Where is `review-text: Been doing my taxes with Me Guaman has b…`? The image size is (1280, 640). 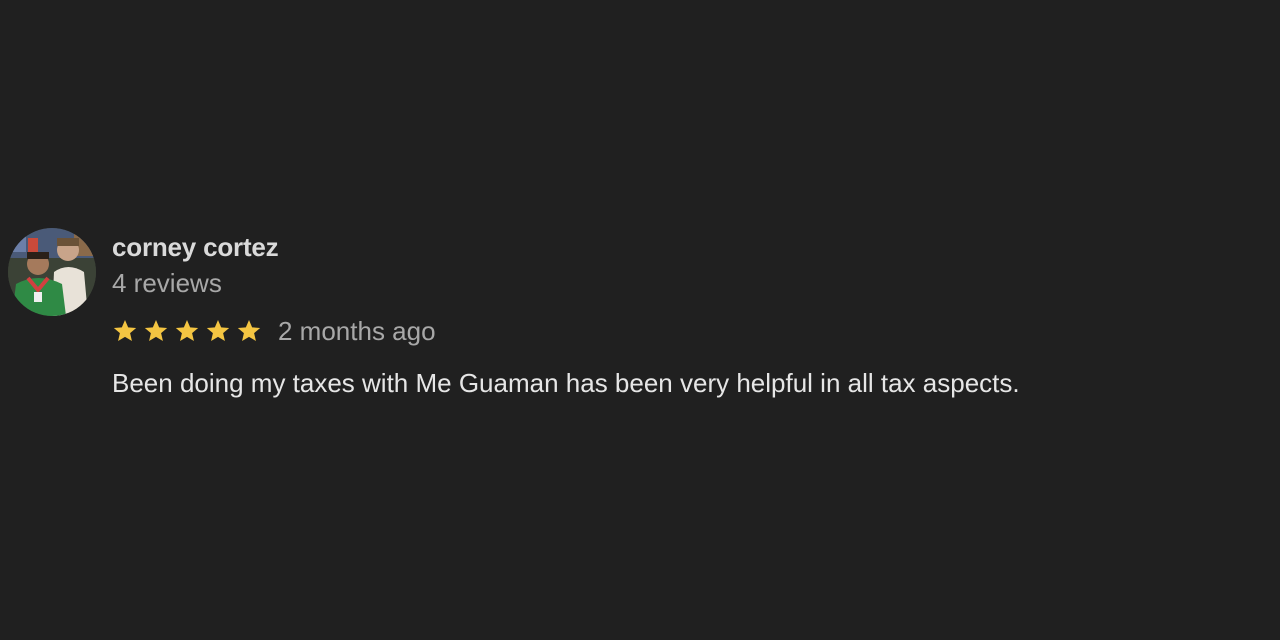
review-text: Been doing my taxes with Me Guaman has b… is located at coordinates (566, 383).